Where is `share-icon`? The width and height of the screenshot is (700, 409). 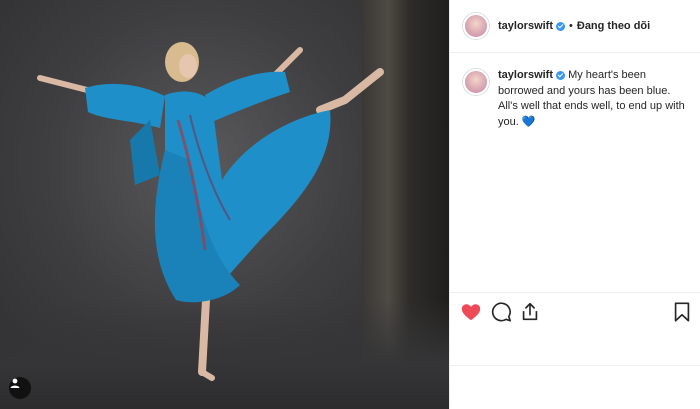
share-icon is located at coordinates (530, 311).